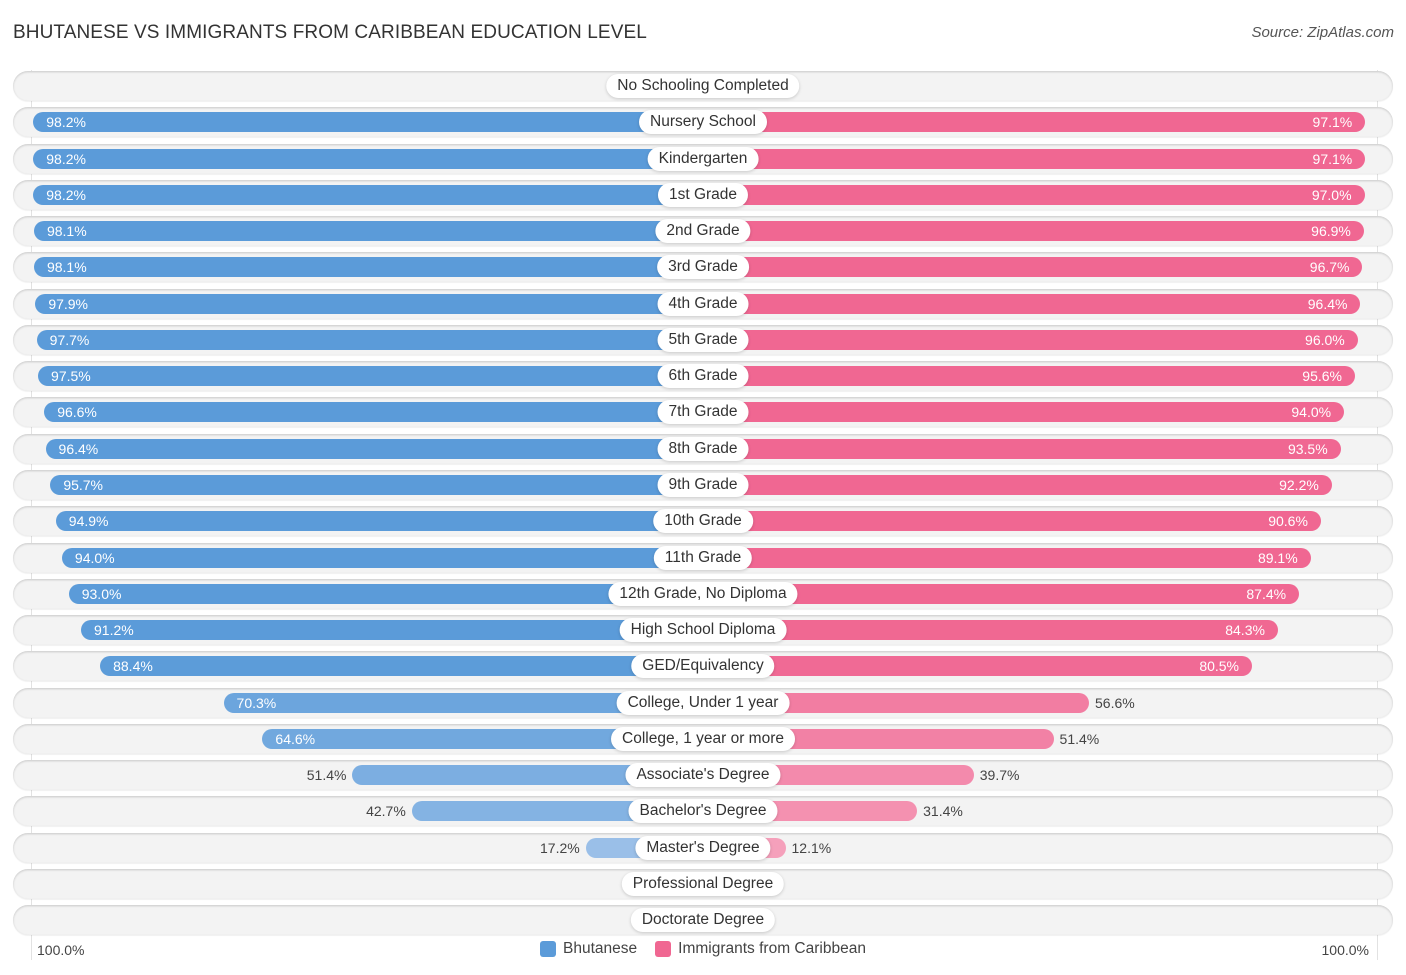  I want to click on value-label-caribbean: 51.4%, so click(1079, 738).